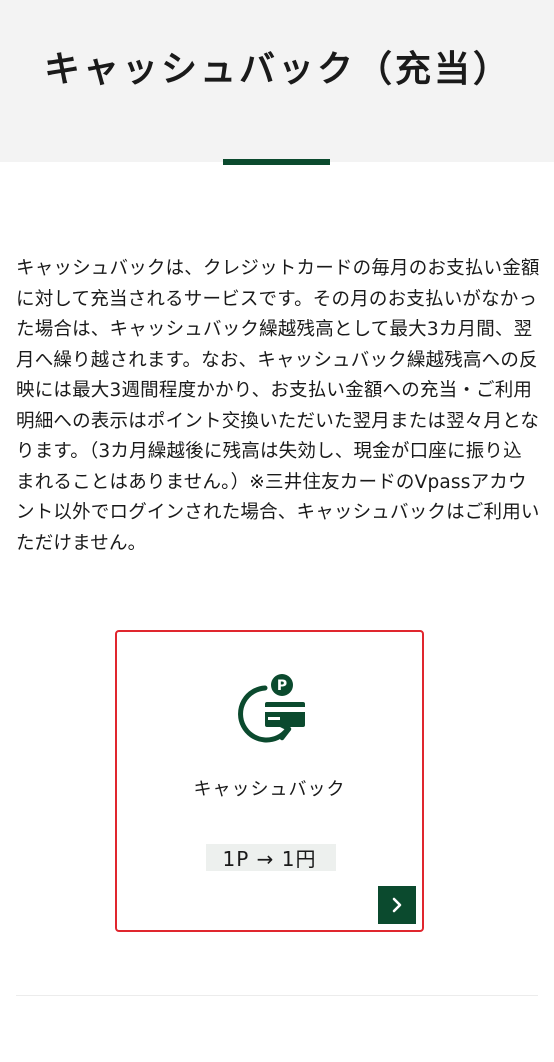 This screenshot has height=1062, width=554. Describe the element at coordinates (278, 69) in the screenshot. I see `page-title: キャッシュバック（充当）` at that location.